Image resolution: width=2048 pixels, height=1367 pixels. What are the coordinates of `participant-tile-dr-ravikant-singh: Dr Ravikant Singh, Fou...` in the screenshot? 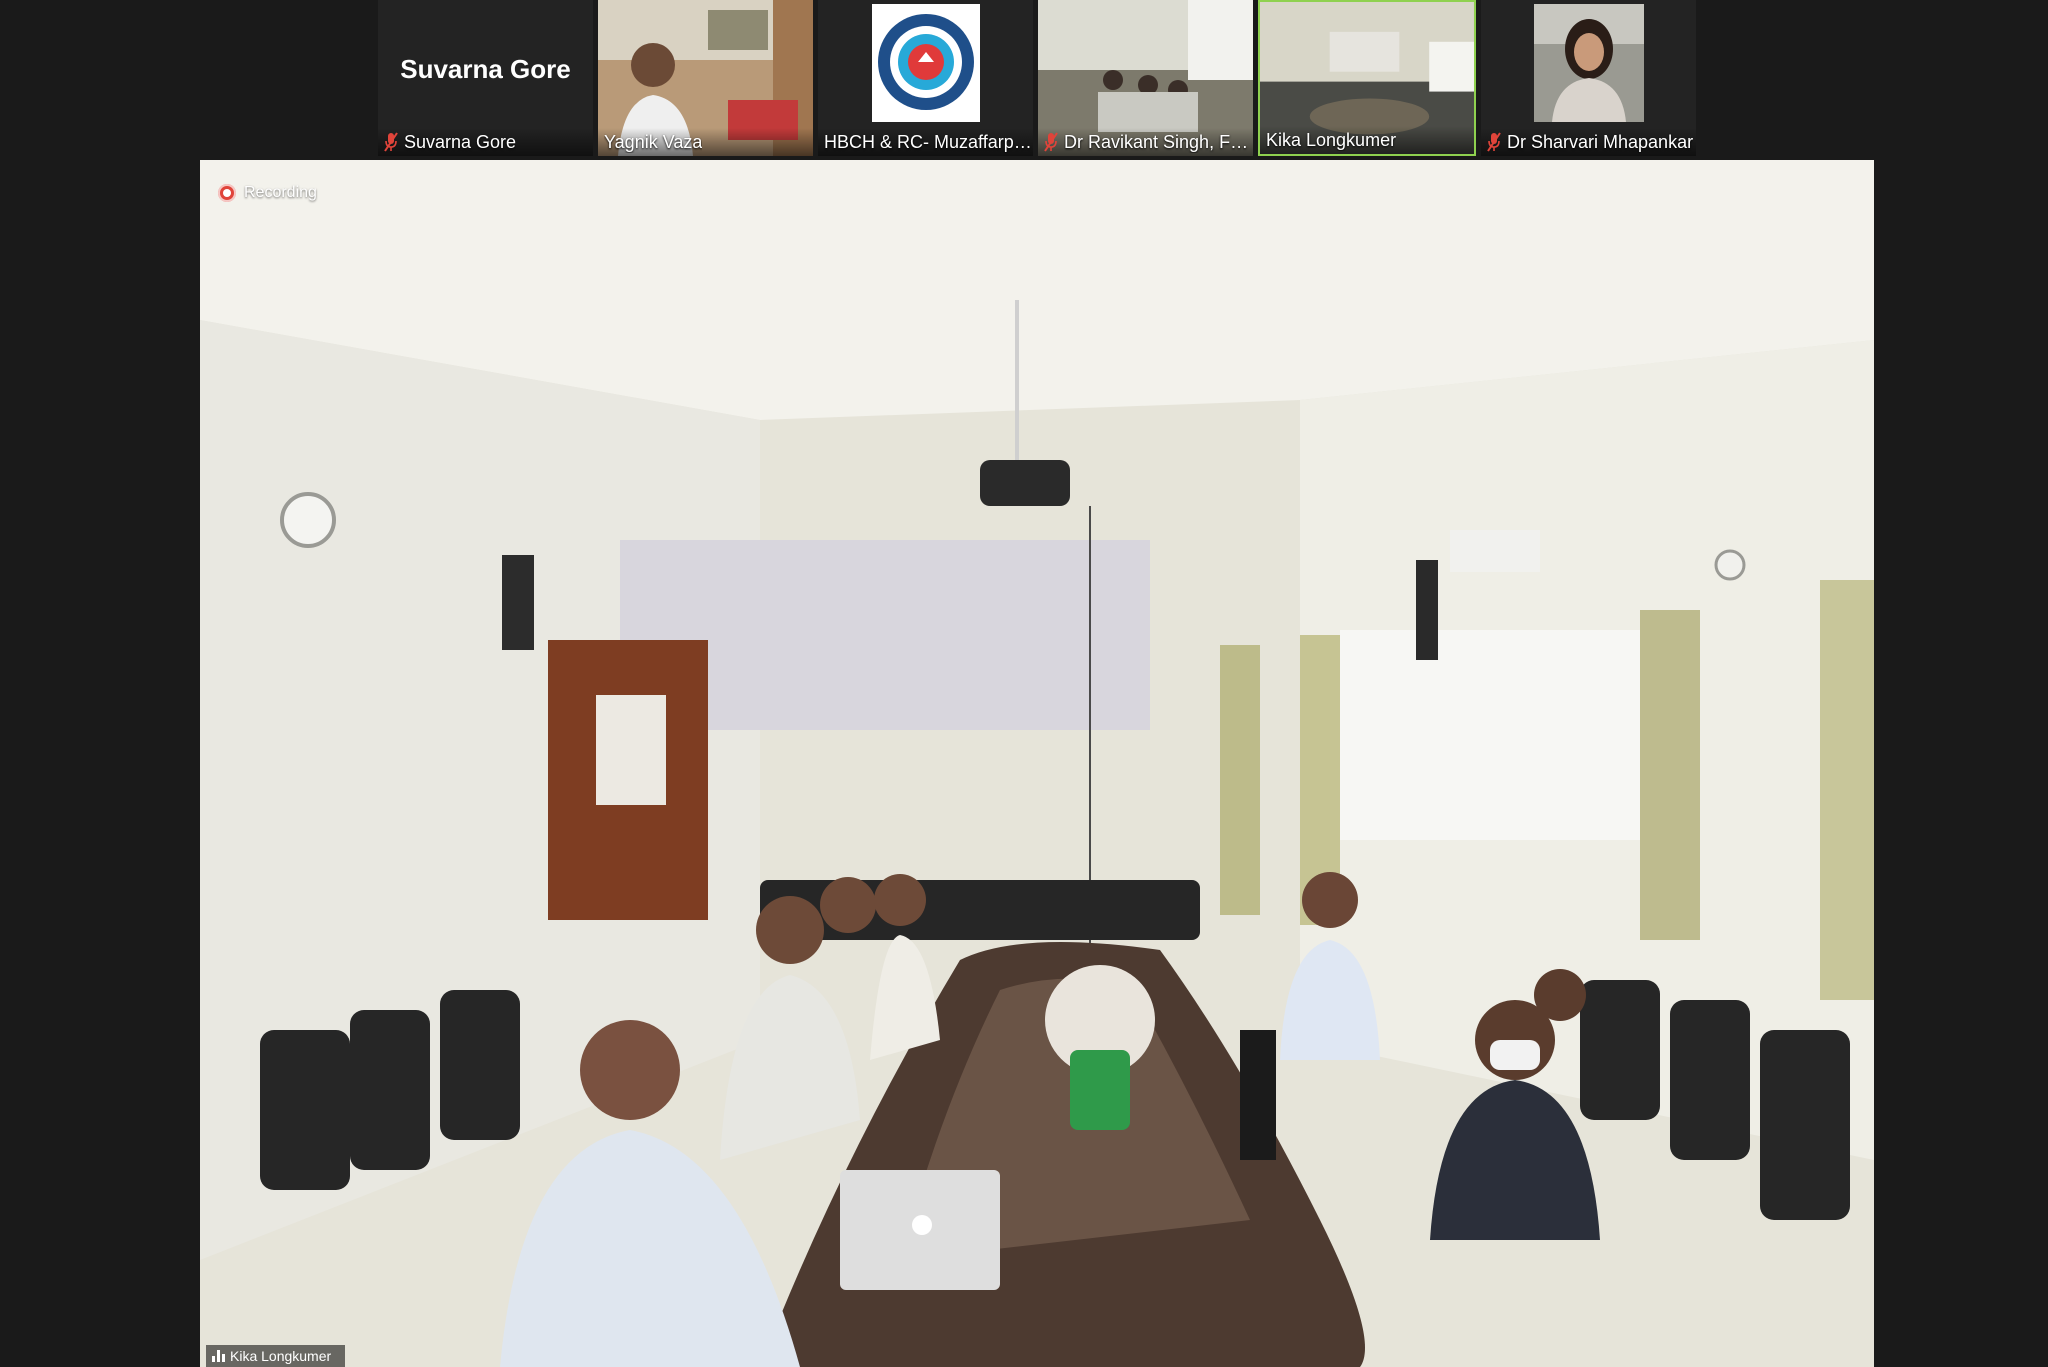 It's located at (1145, 78).